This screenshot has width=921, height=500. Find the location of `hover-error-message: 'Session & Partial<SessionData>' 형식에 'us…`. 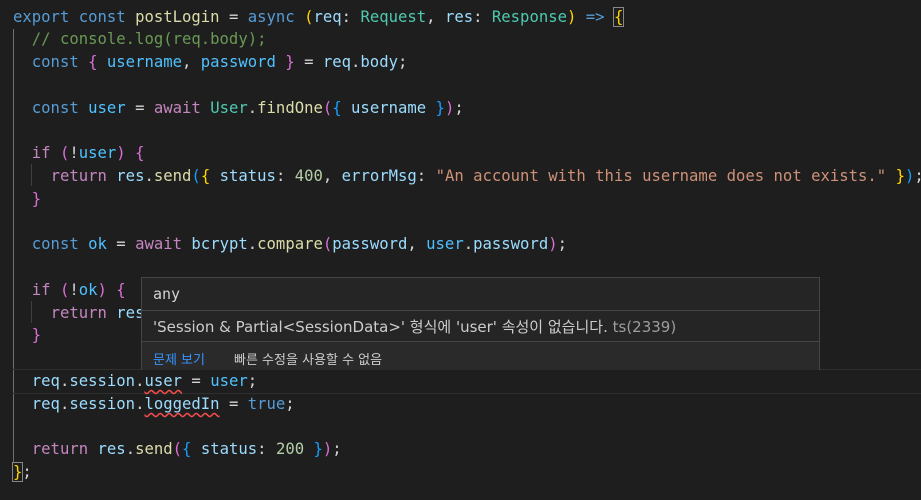

hover-error-message: 'Session & Partial<SessionData>' 형식에 'us… is located at coordinates (414, 326).